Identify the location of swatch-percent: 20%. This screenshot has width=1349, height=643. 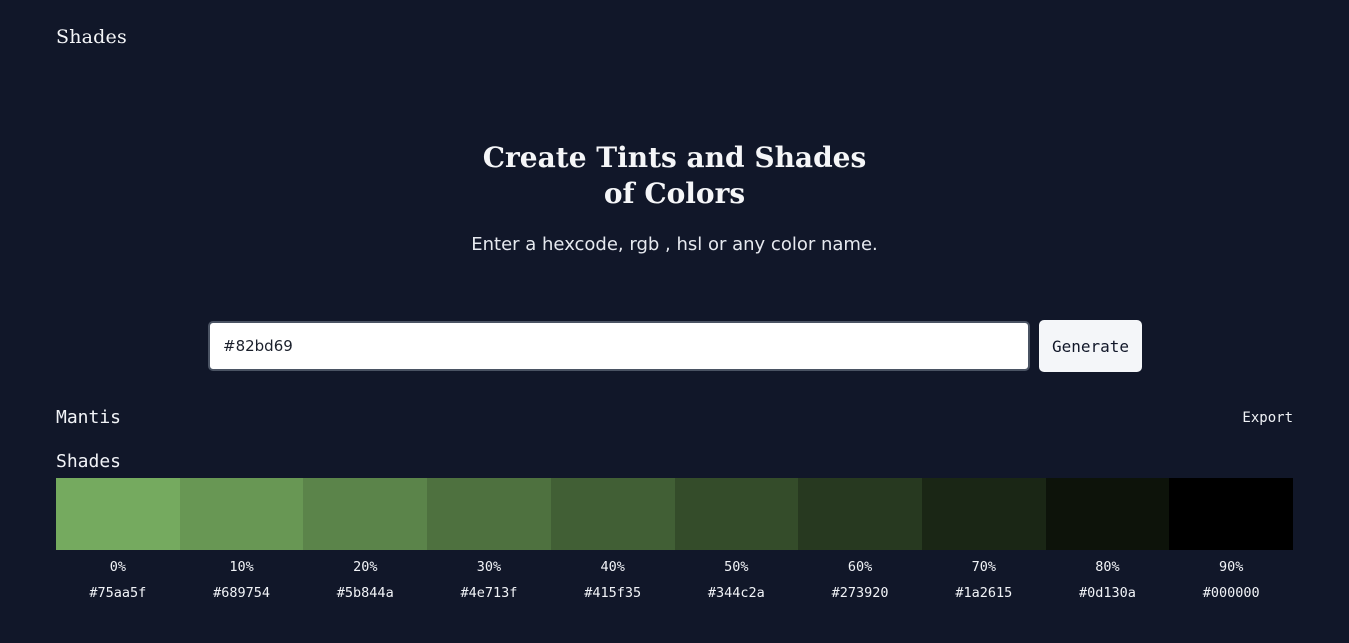
(365, 567).